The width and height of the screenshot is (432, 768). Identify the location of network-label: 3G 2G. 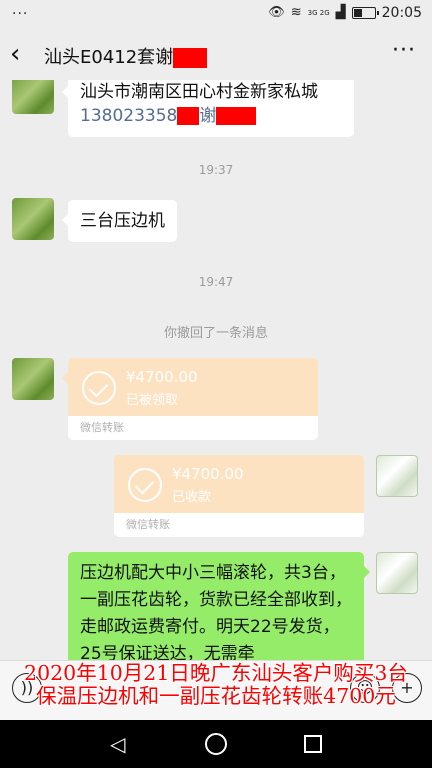
(318, 12).